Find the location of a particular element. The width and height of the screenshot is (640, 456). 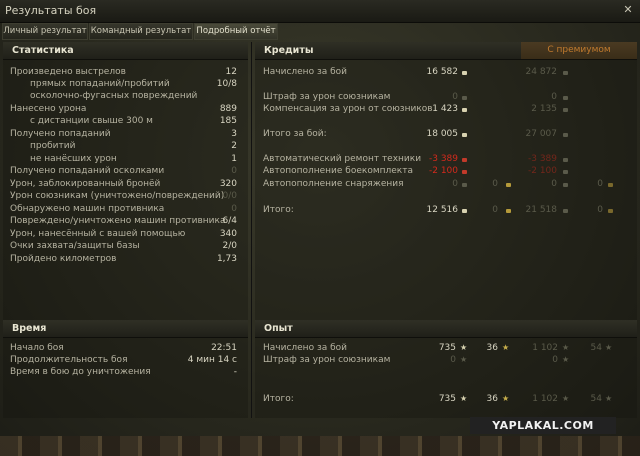

premium-credit-value: 2 135 is located at coordinates (544, 109).